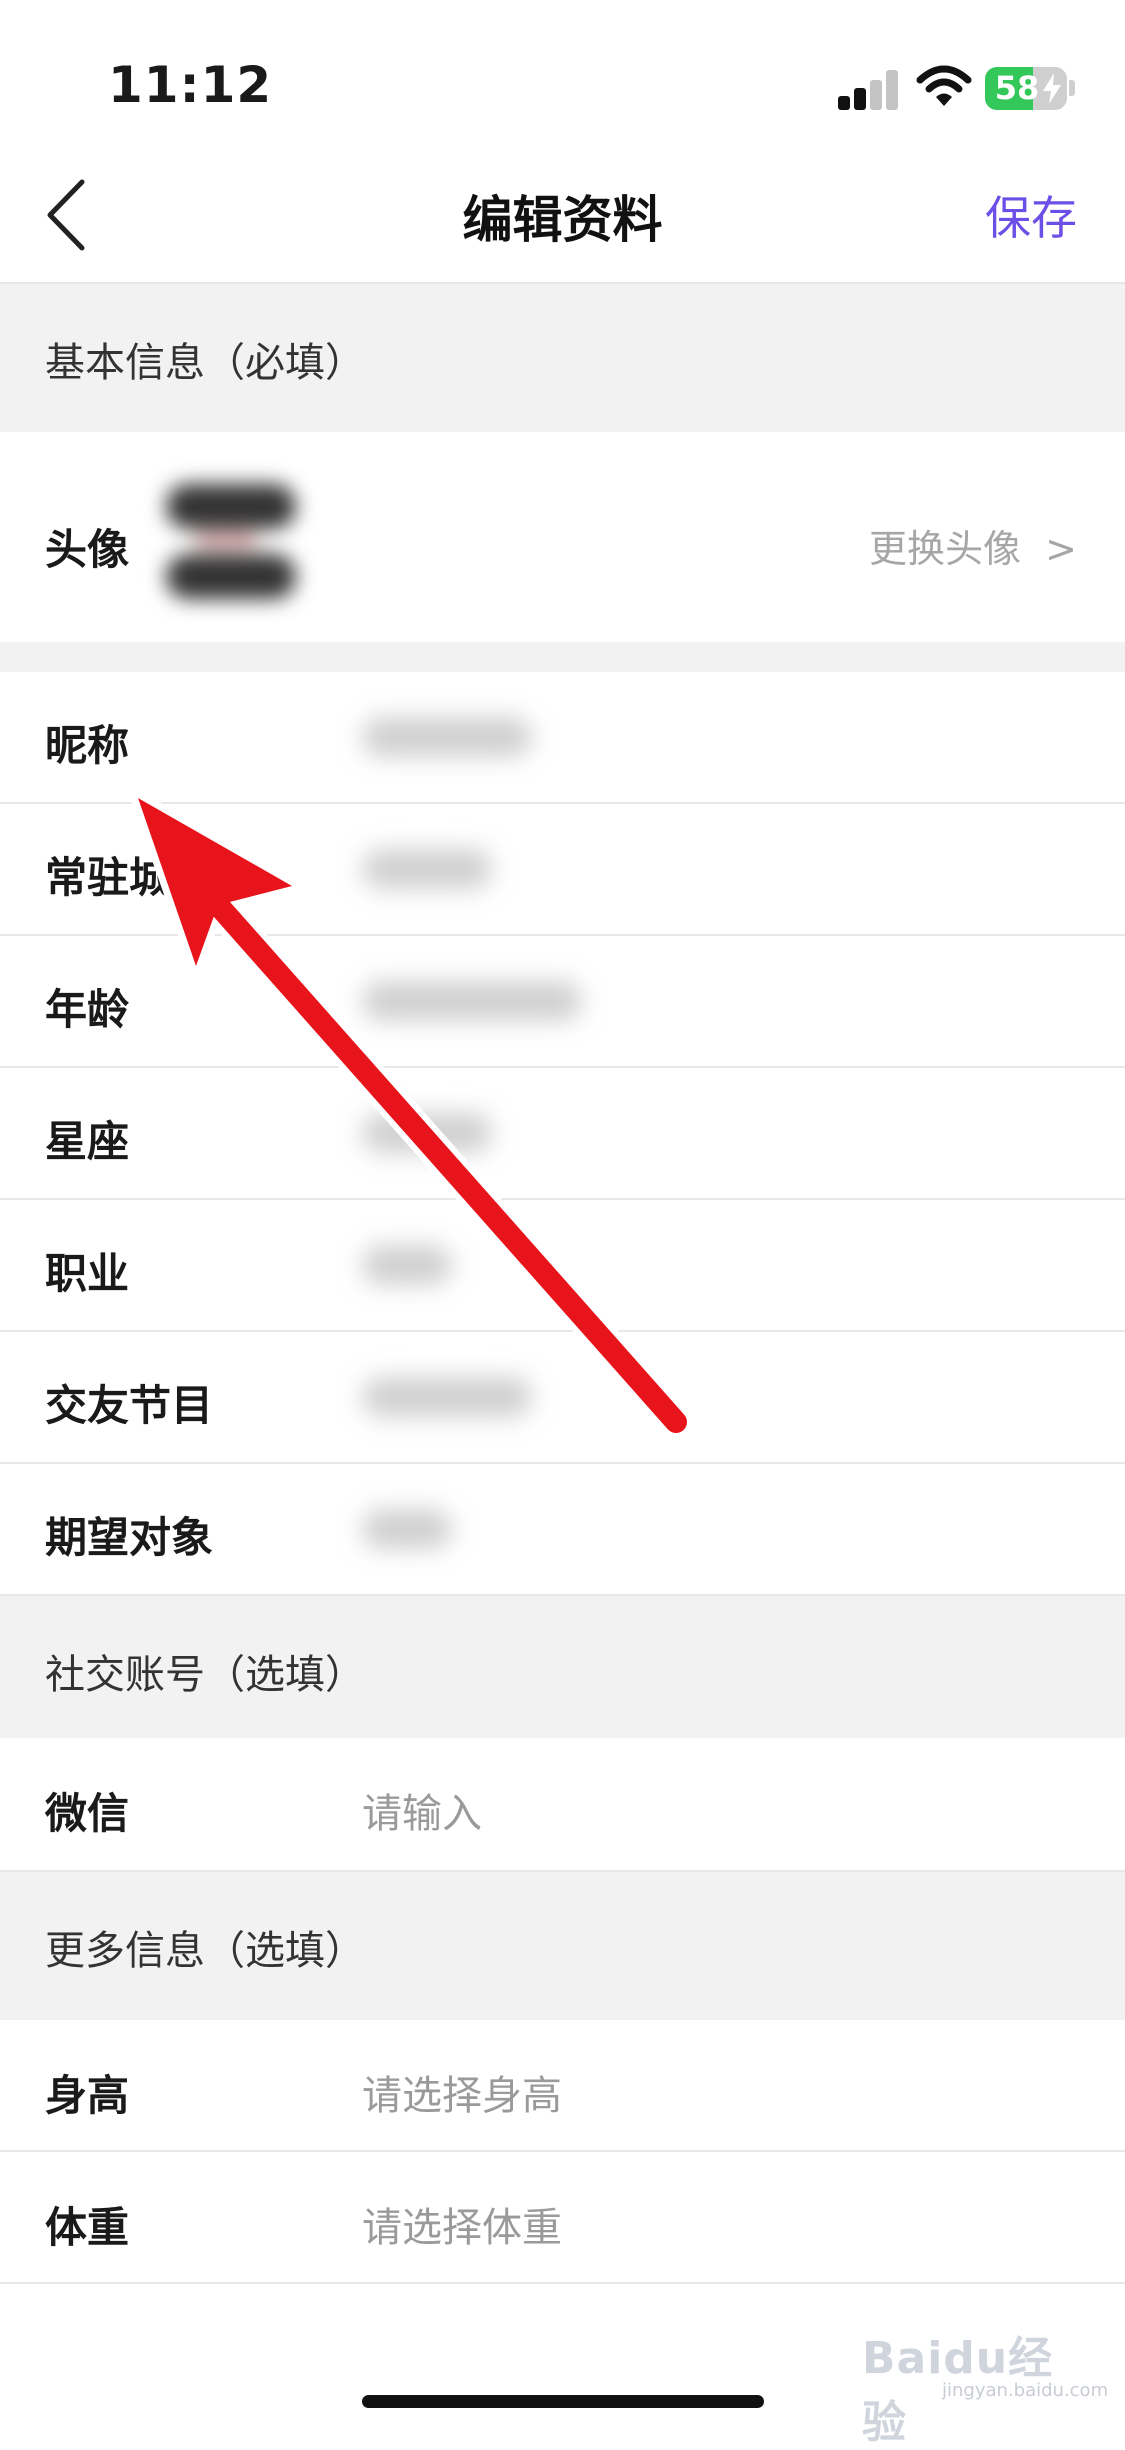 The image size is (1125, 2450). Describe the element at coordinates (944, 85) in the screenshot. I see `wifi-icon` at that location.